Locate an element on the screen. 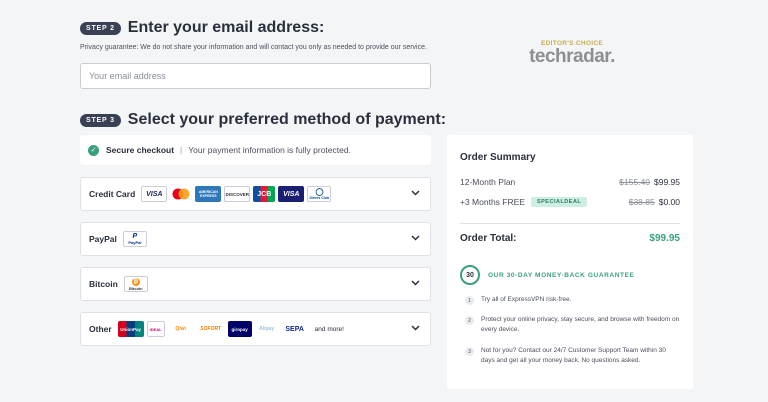 This screenshot has height=402, width=768. plan-price: $99.95 is located at coordinates (667, 182).